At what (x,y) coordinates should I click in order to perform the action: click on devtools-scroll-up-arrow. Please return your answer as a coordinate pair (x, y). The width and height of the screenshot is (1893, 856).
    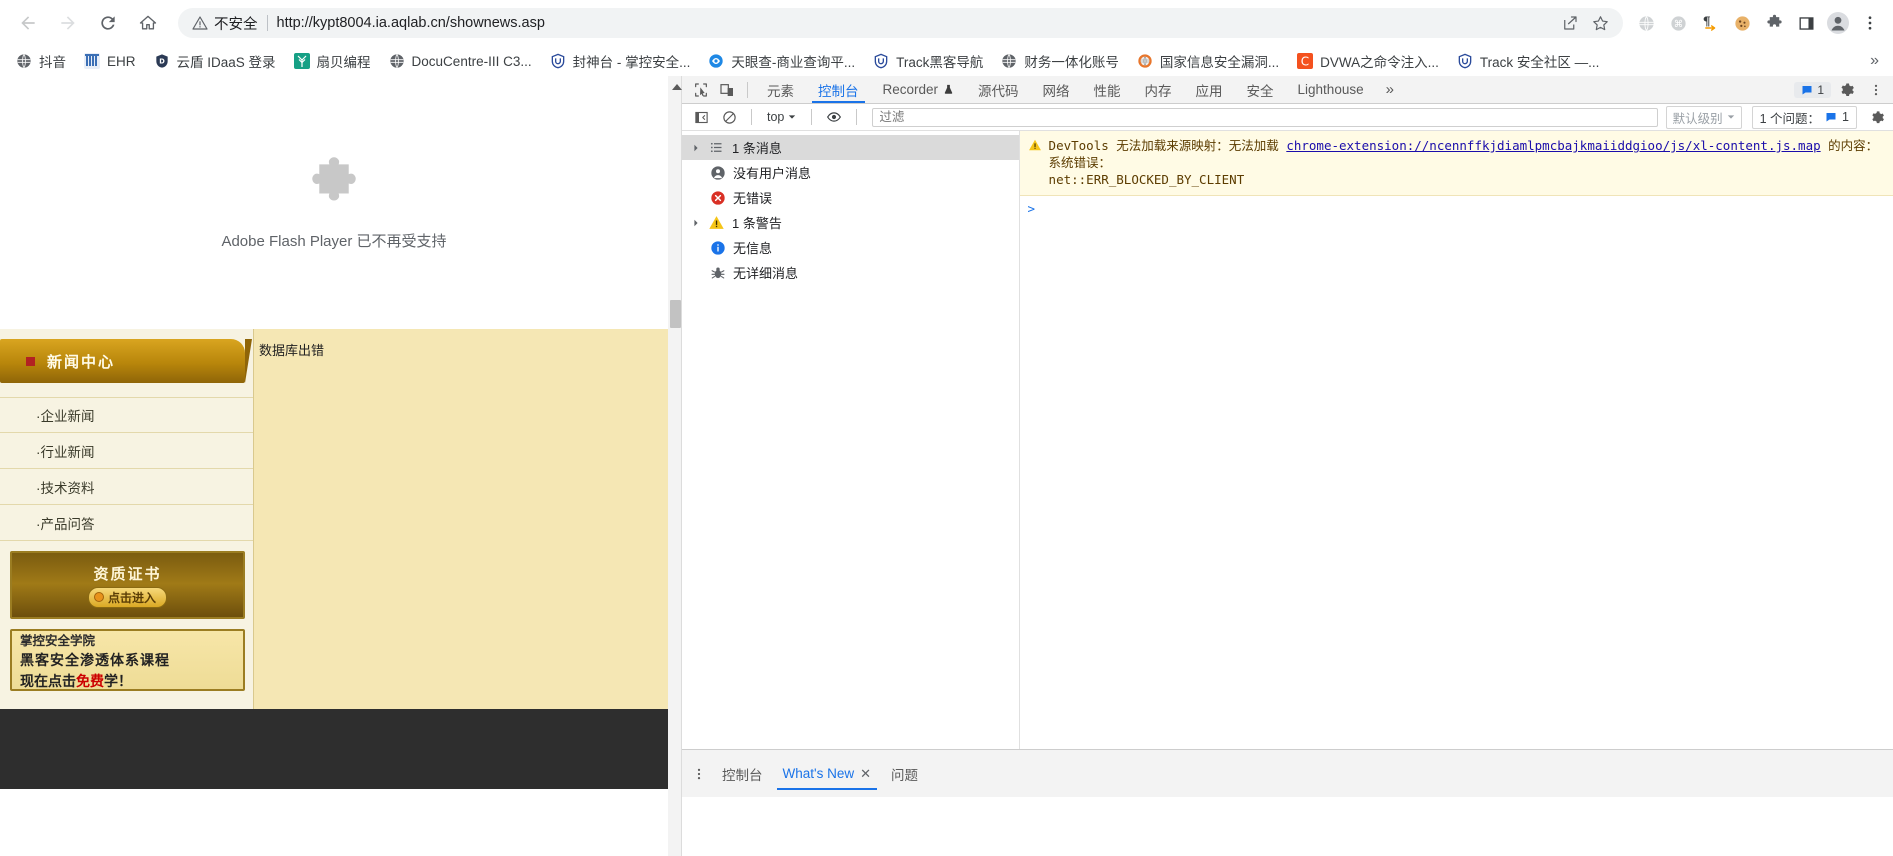
    Looking at the image, I should click on (677, 87).